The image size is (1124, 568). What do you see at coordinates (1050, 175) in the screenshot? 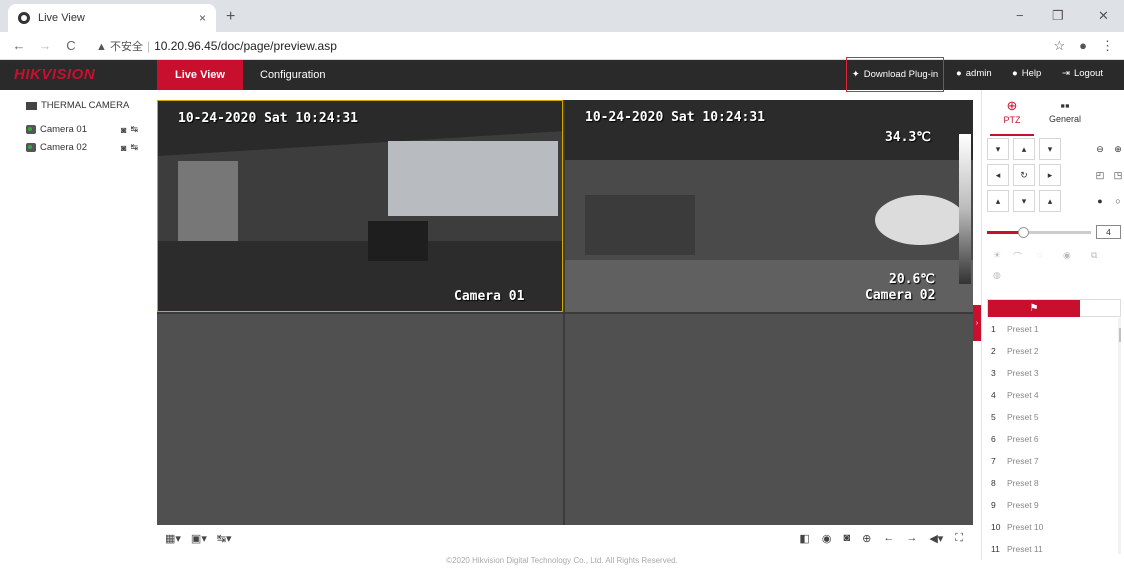
I see `ptz-right-icon: ▸` at bounding box center [1050, 175].